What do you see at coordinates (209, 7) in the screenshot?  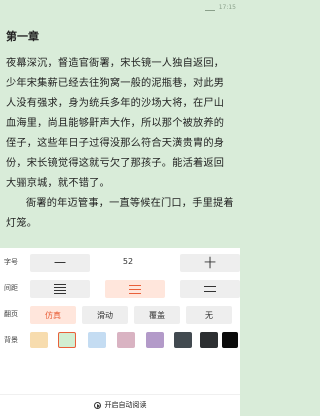 I see `signal-icon` at bounding box center [209, 7].